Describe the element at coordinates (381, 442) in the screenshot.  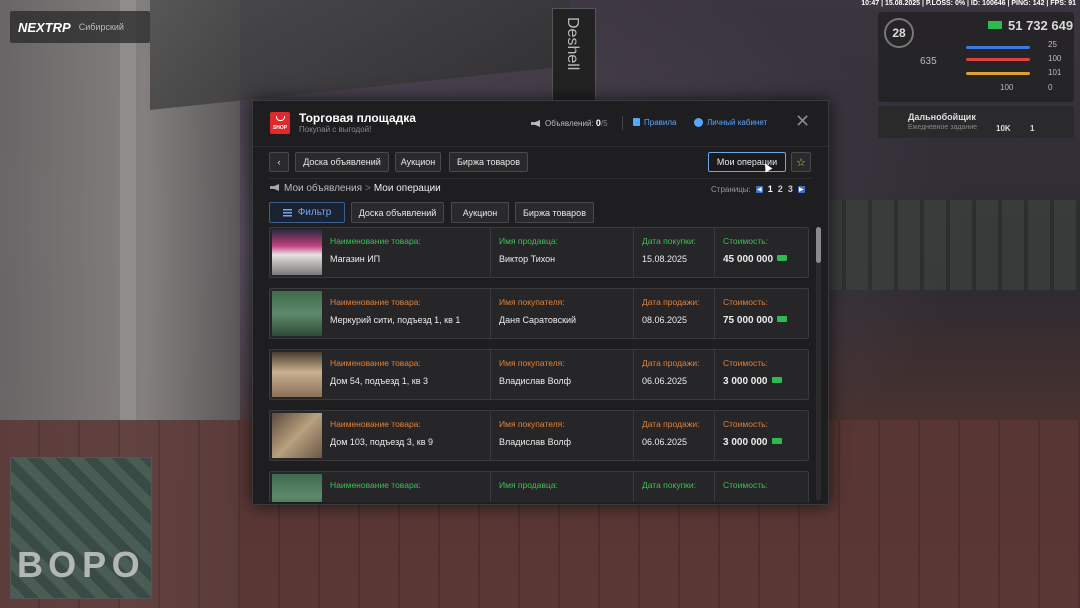
I see `product-value: Дом 103, подъезд 3, кв 9` at that location.